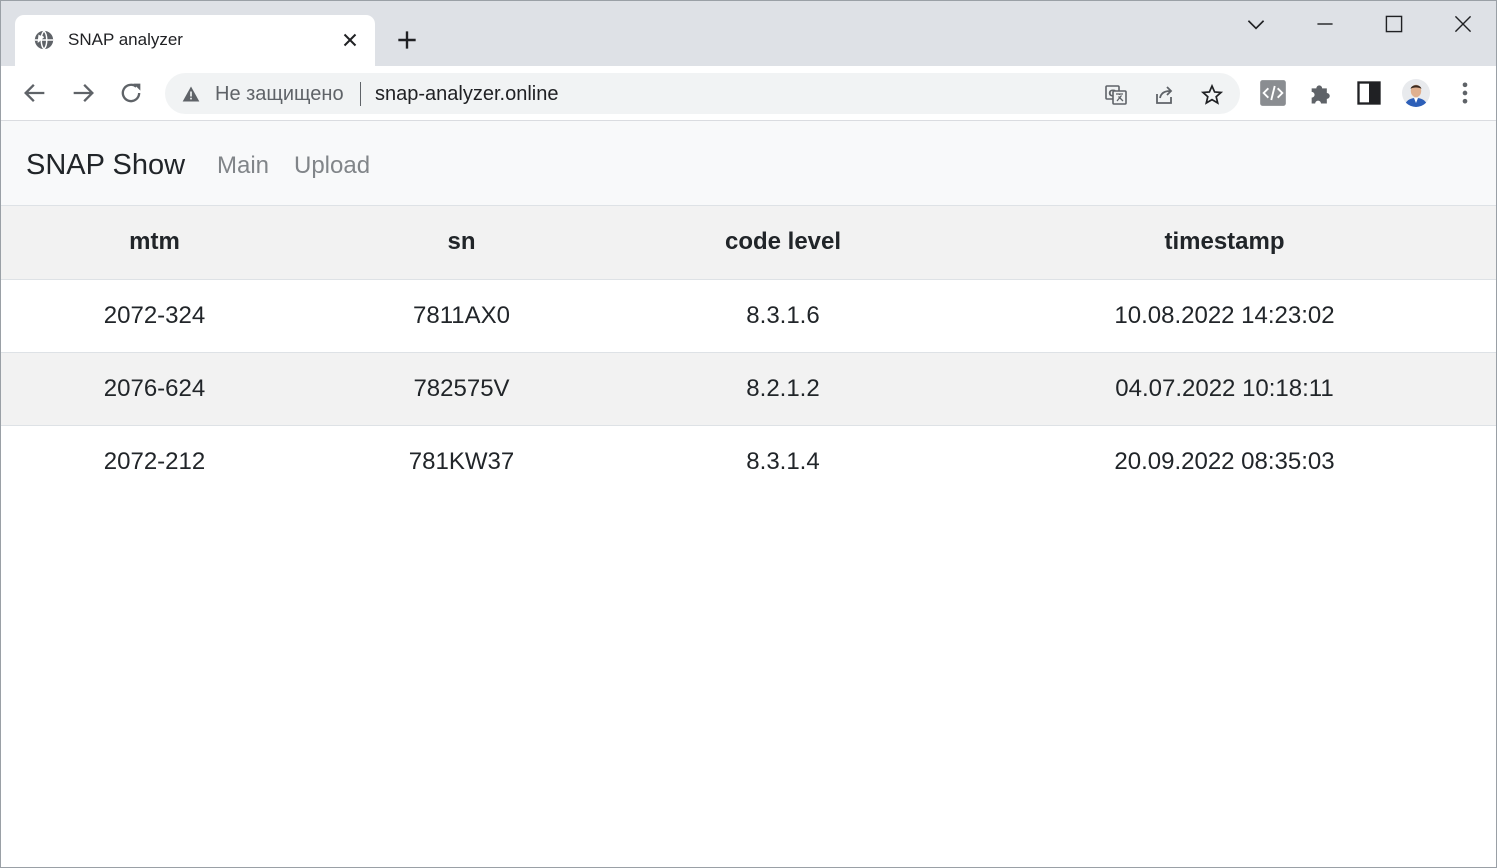  I want to click on nav-link-upload: Upload, so click(332, 166).